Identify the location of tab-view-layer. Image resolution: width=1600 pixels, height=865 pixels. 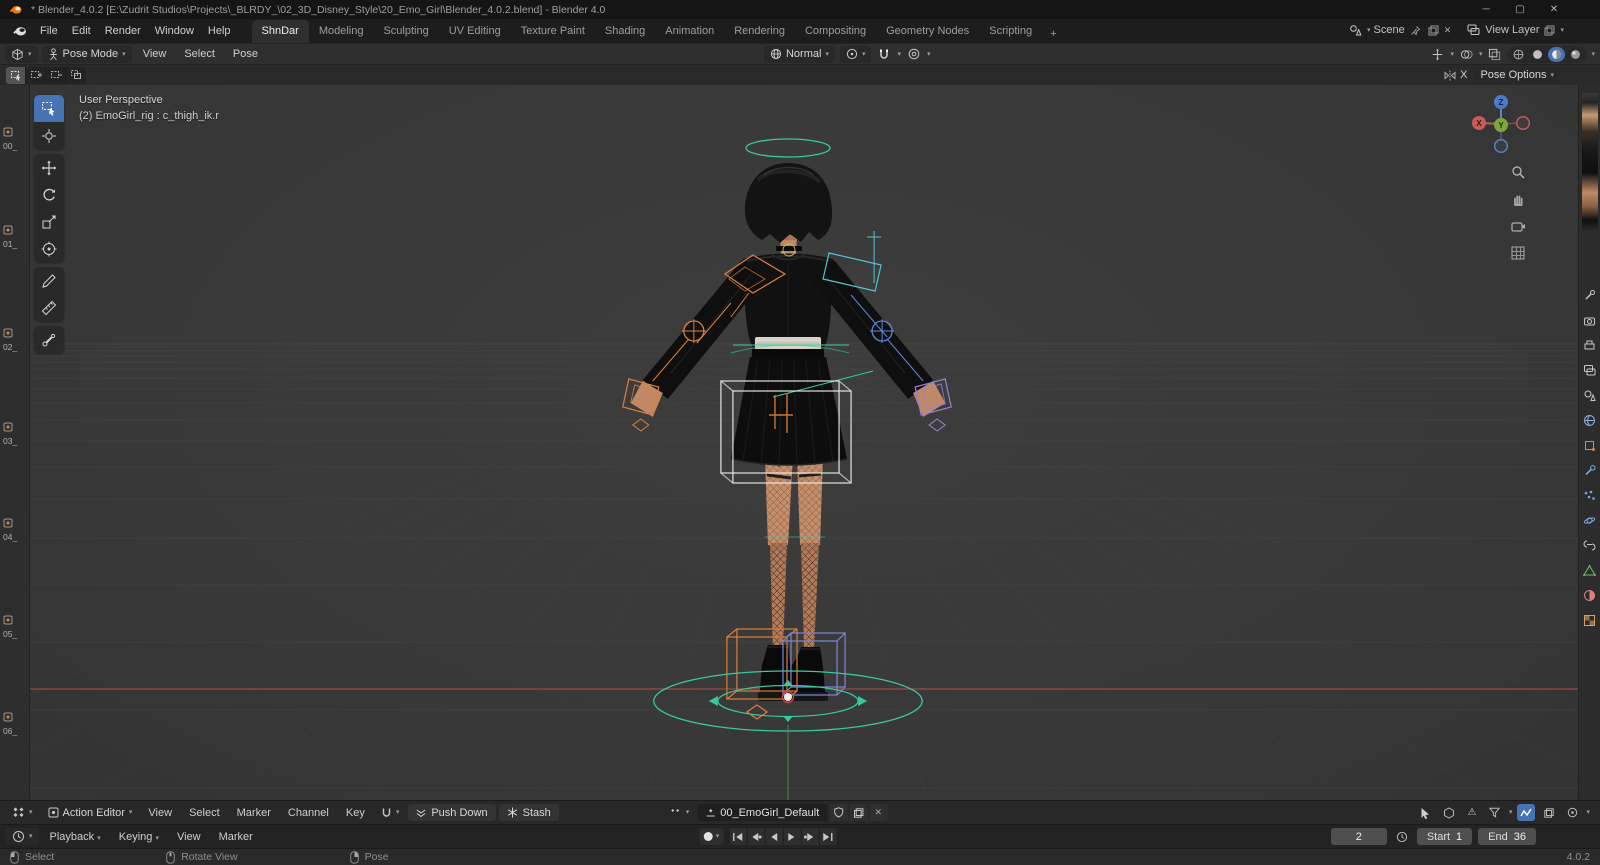
(1590, 370).